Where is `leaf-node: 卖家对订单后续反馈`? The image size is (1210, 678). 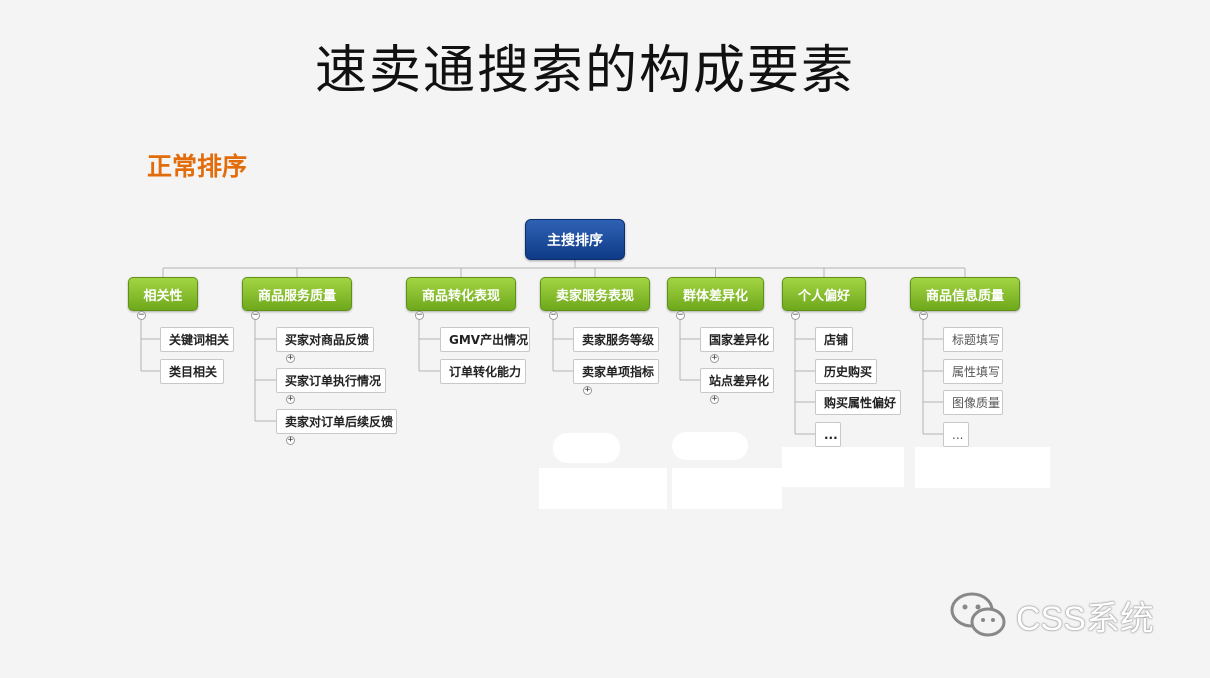 leaf-node: 卖家对订单后续反馈 is located at coordinates (336, 421).